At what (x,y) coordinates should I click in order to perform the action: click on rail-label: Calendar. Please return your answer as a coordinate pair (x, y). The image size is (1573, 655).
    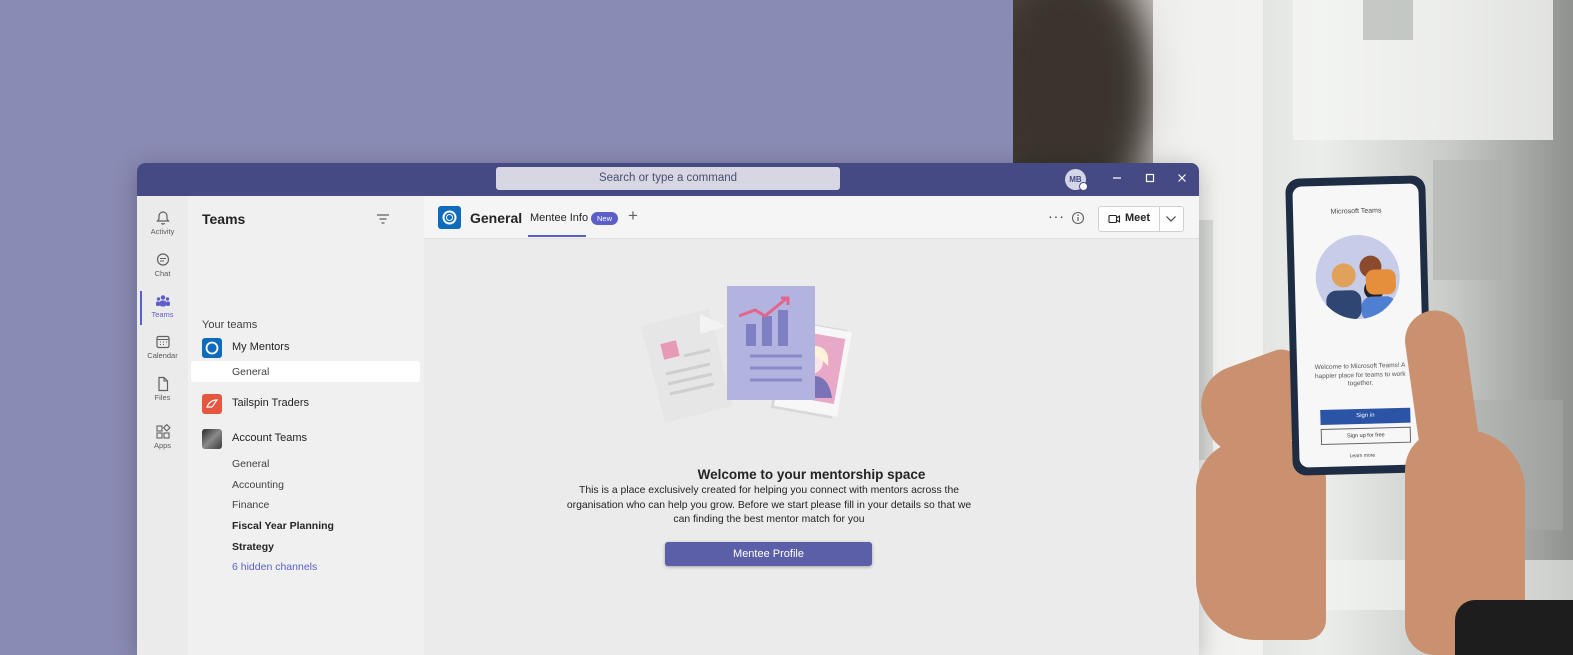
    Looking at the image, I should click on (162, 355).